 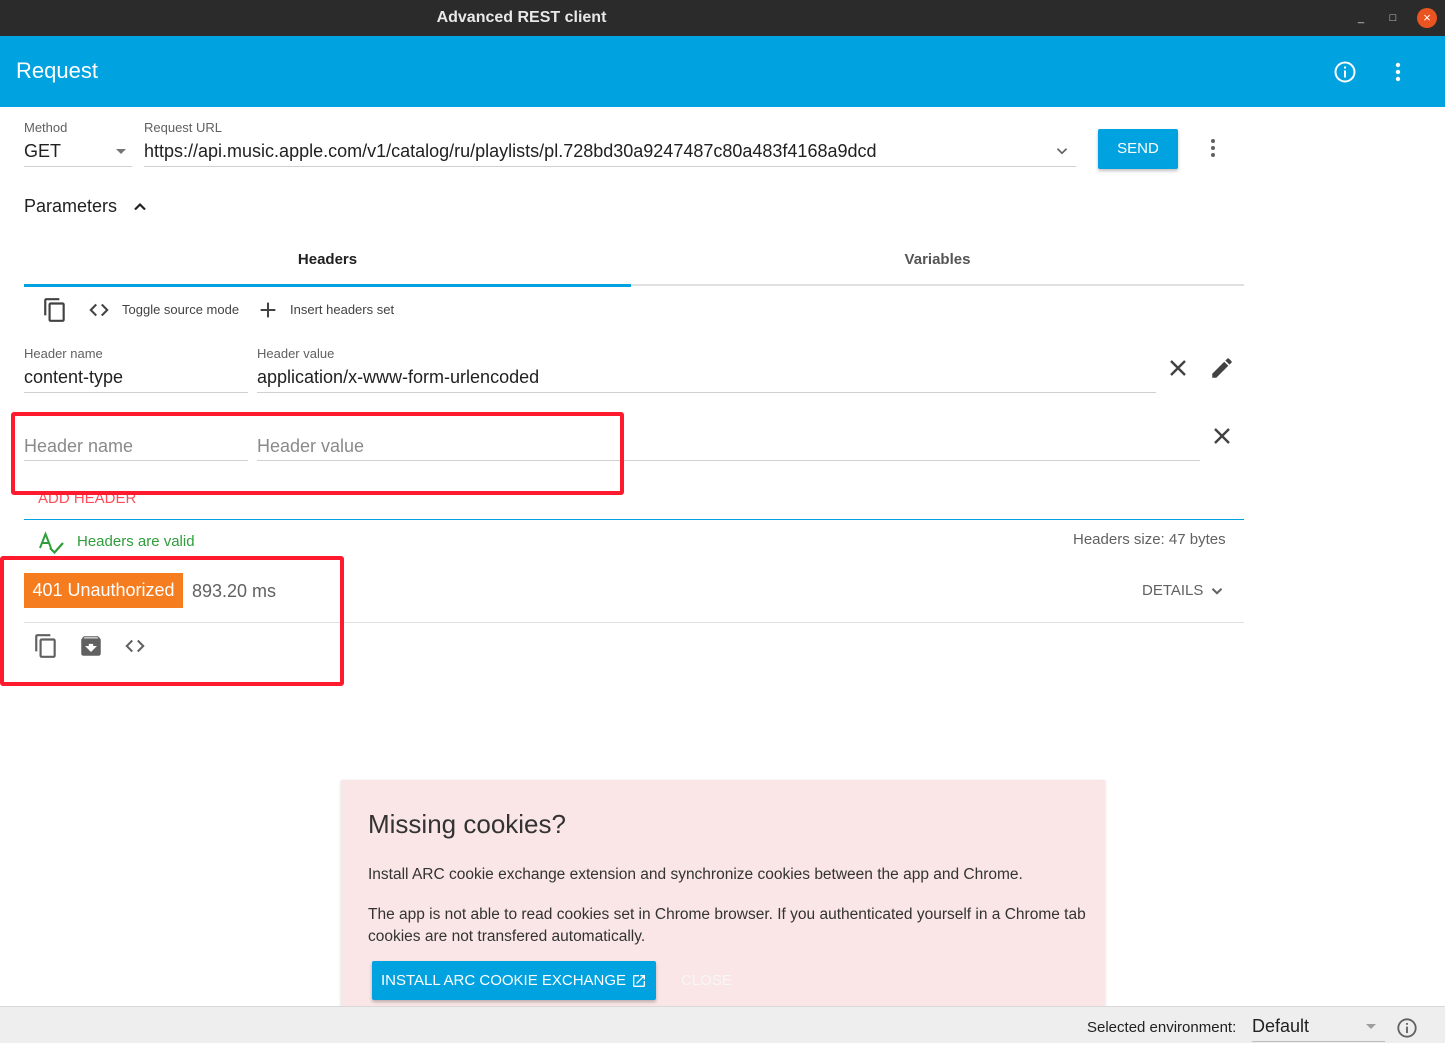 What do you see at coordinates (73, 377) in the screenshot?
I see `header-name-input: content-type` at bounding box center [73, 377].